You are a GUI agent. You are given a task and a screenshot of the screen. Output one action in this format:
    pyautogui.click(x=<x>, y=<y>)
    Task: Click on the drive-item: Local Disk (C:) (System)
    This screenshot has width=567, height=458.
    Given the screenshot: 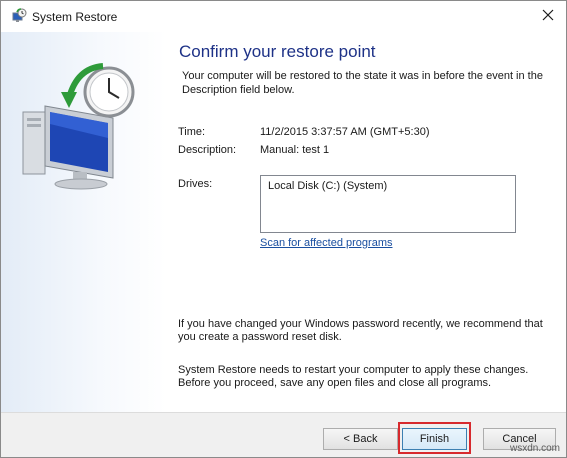 What is the action you would take?
    pyautogui.click(x=327, y=186)
    